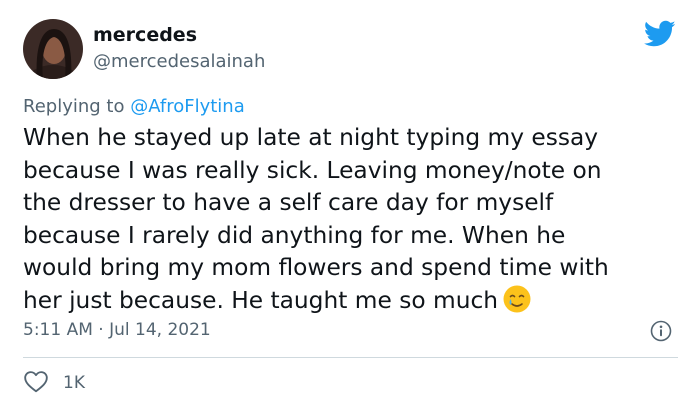 This screenshot has width=700, height=412. What do you see at coordinates (117, 330) in the screenshot?
I see `tweet-timestamp: 5:11 AM · Jul 14, 2021` at bounding box center [117, 330].